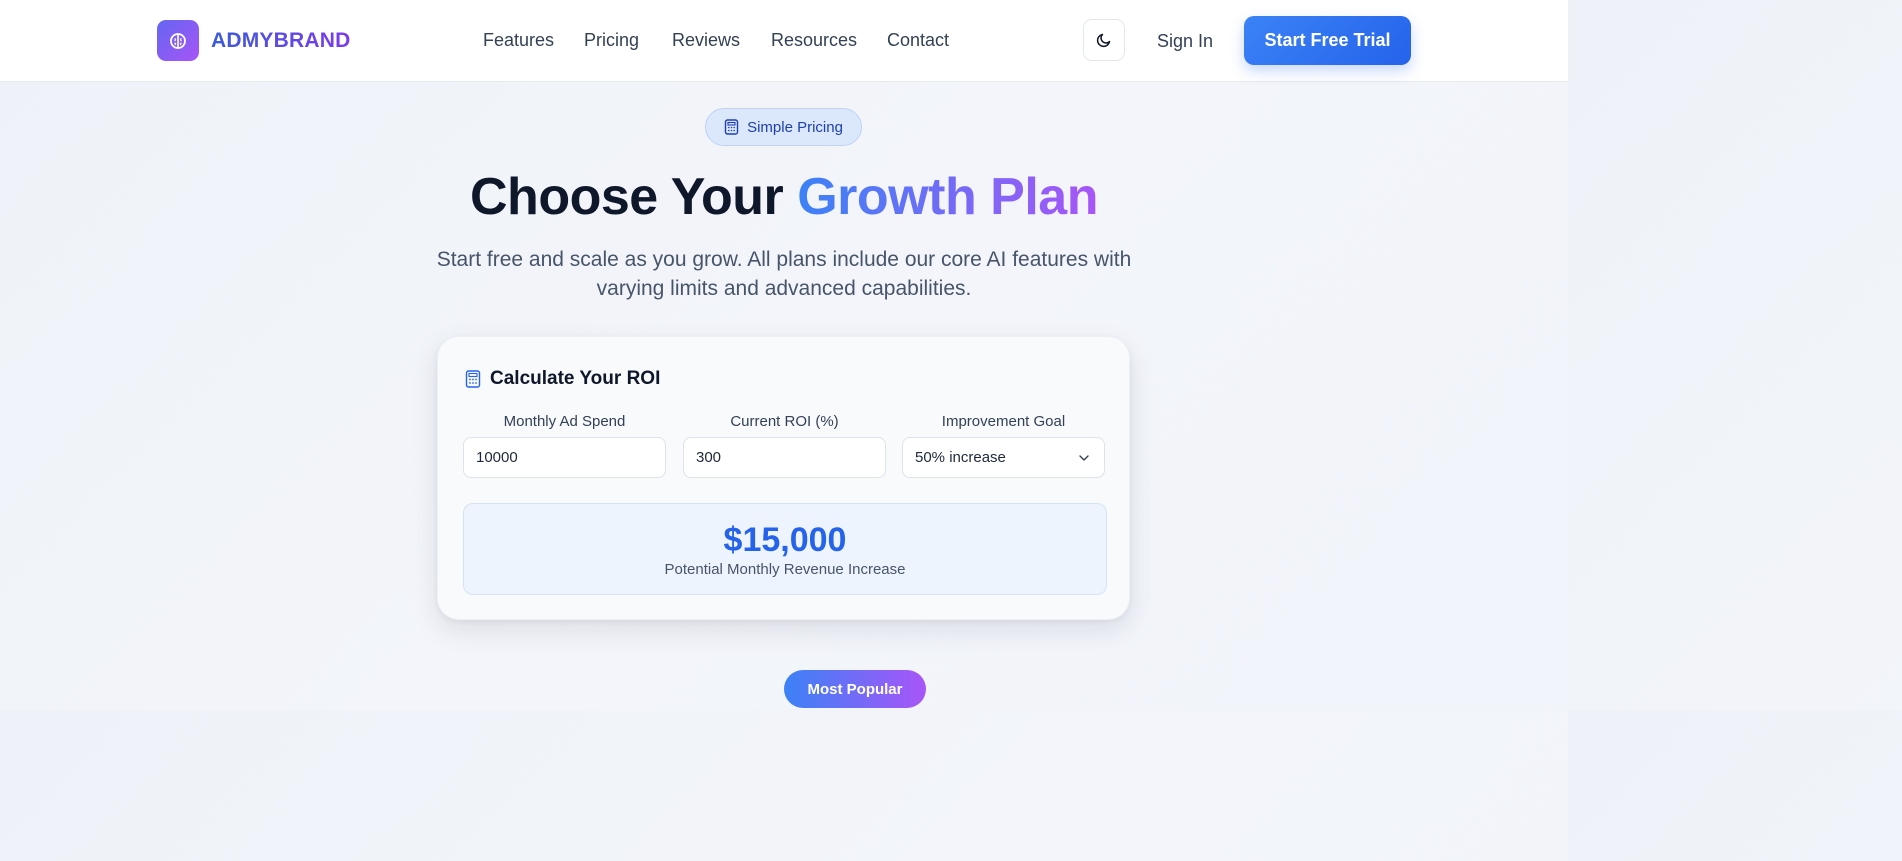  I want to click on sign-in-link: Sign In, so click(1185, 41).